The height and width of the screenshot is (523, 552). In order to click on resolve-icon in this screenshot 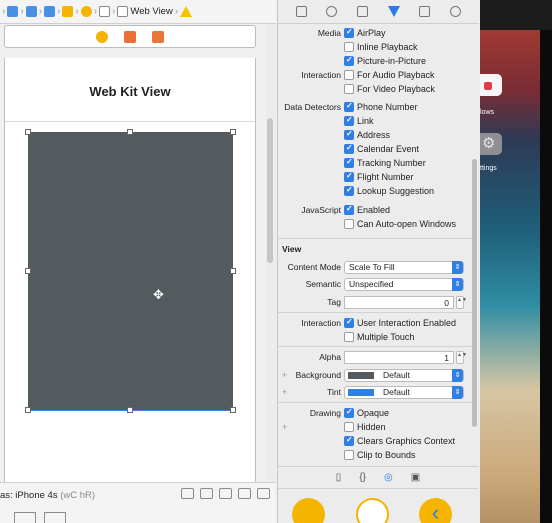, I will do `click(263, 493)`.